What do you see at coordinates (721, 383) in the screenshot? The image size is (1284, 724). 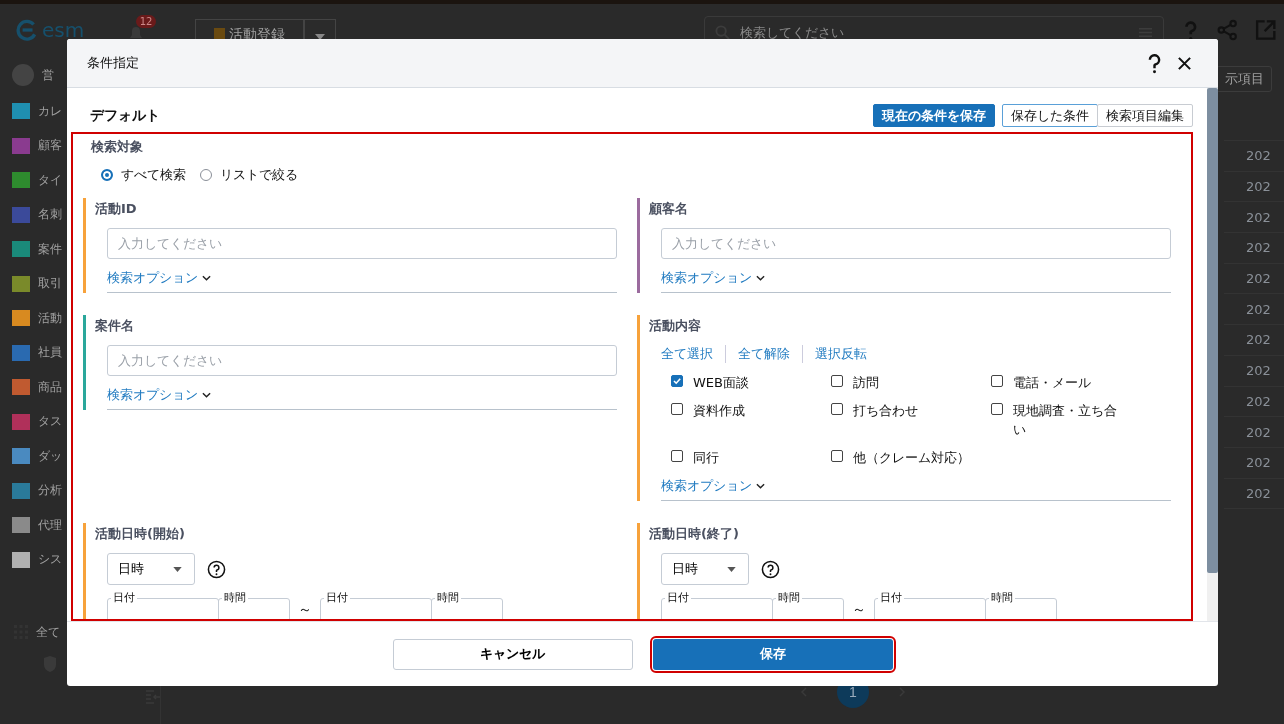 I see `checkbox-label: WEB面談` at bounding box center [721, 383].